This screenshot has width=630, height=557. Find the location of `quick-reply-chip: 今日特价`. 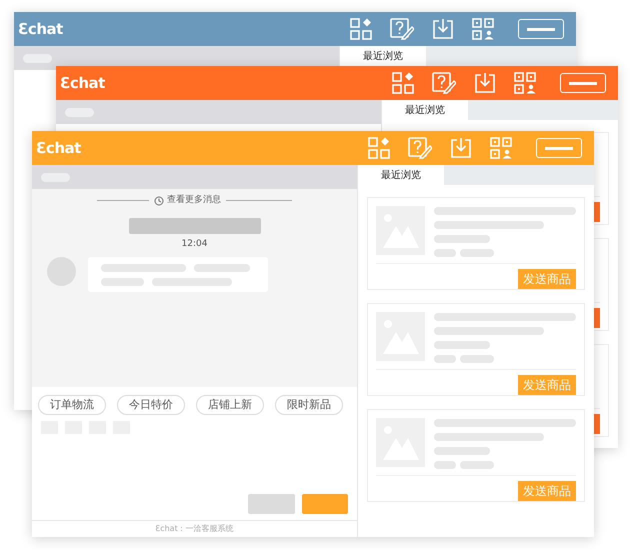

quick-reply-chip: 今日特价 is located at coordinates (151, 405).